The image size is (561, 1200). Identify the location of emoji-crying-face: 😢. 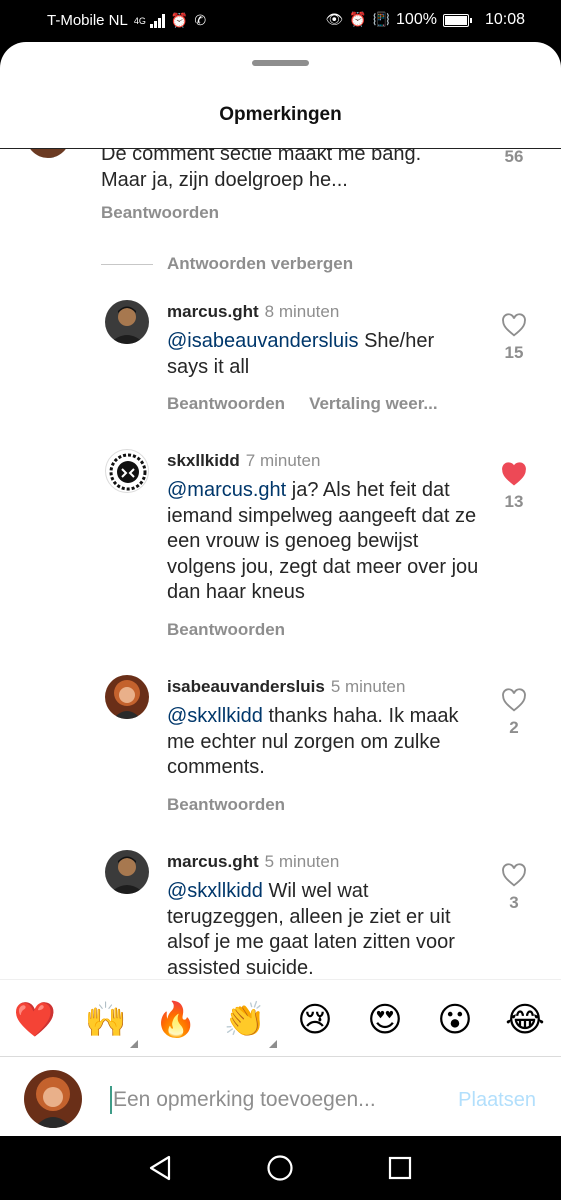
(315, 1020).